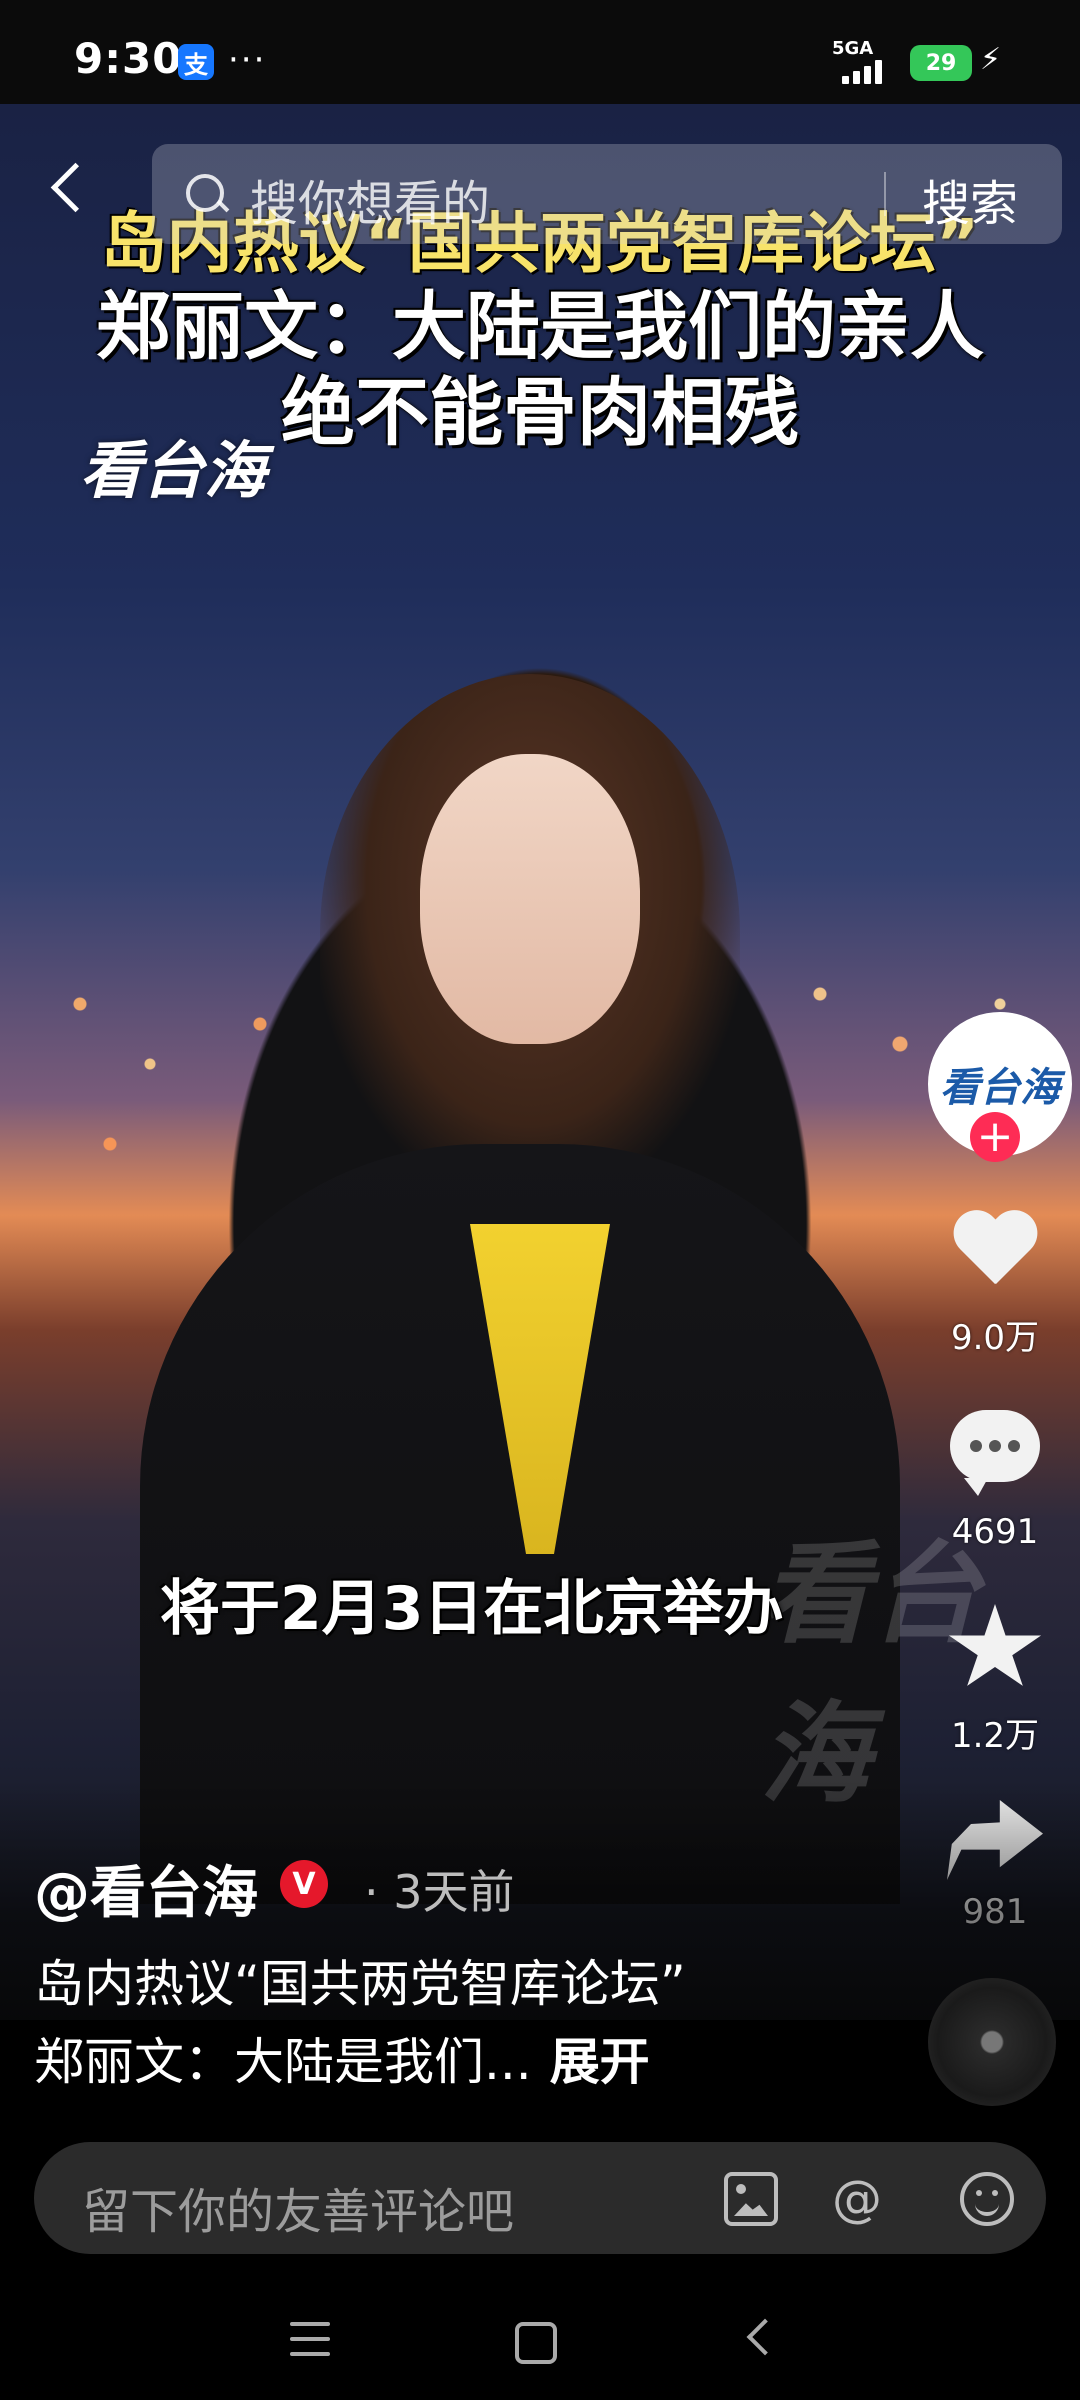 This screenshot has height=2400, width=1080. I want to click on favorite-button: 1.2万, so click(995, 1680).